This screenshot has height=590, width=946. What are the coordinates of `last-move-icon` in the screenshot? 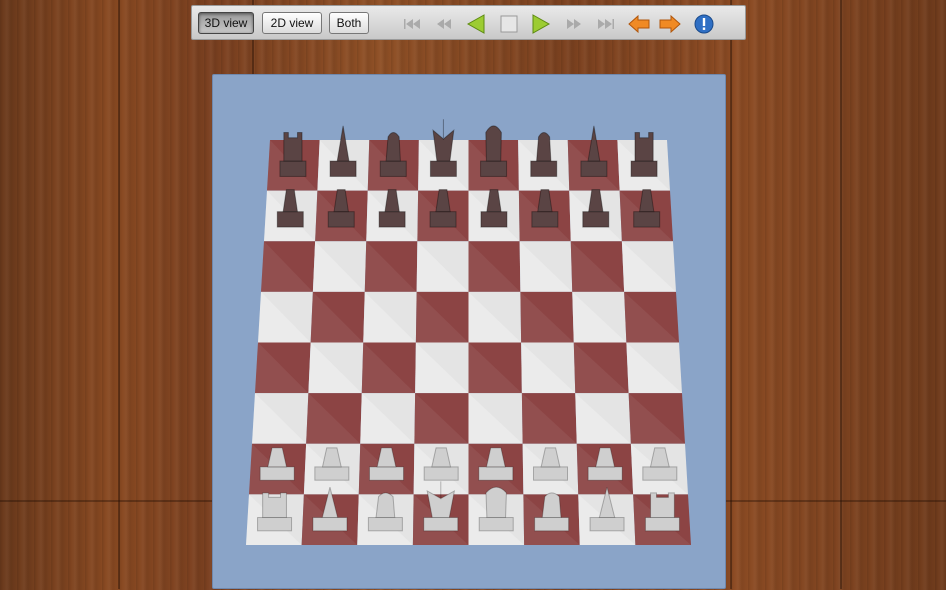 It's located at (606, 24).